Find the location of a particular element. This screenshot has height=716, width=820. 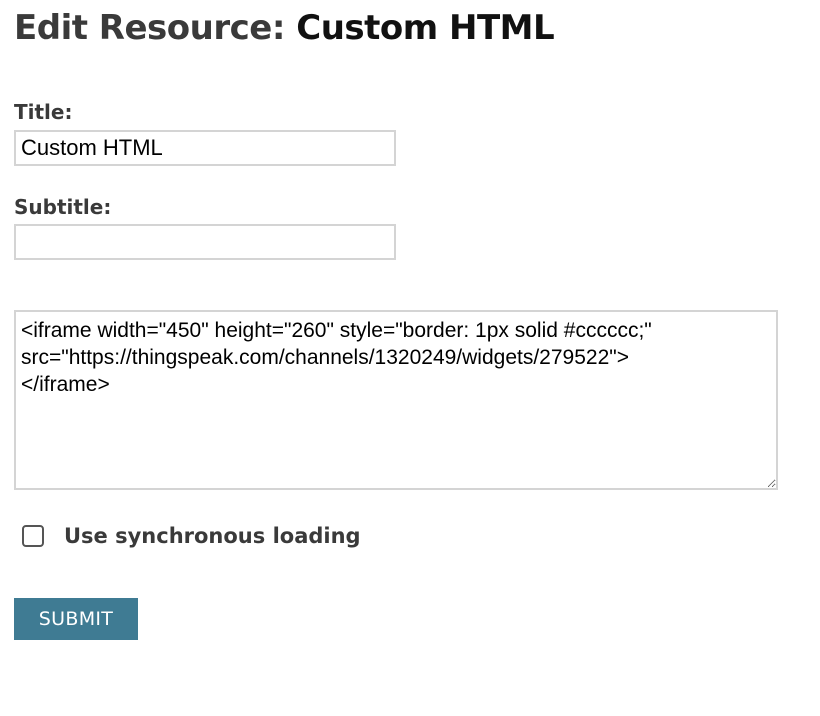

title-input is located at coordinates (205, 148).